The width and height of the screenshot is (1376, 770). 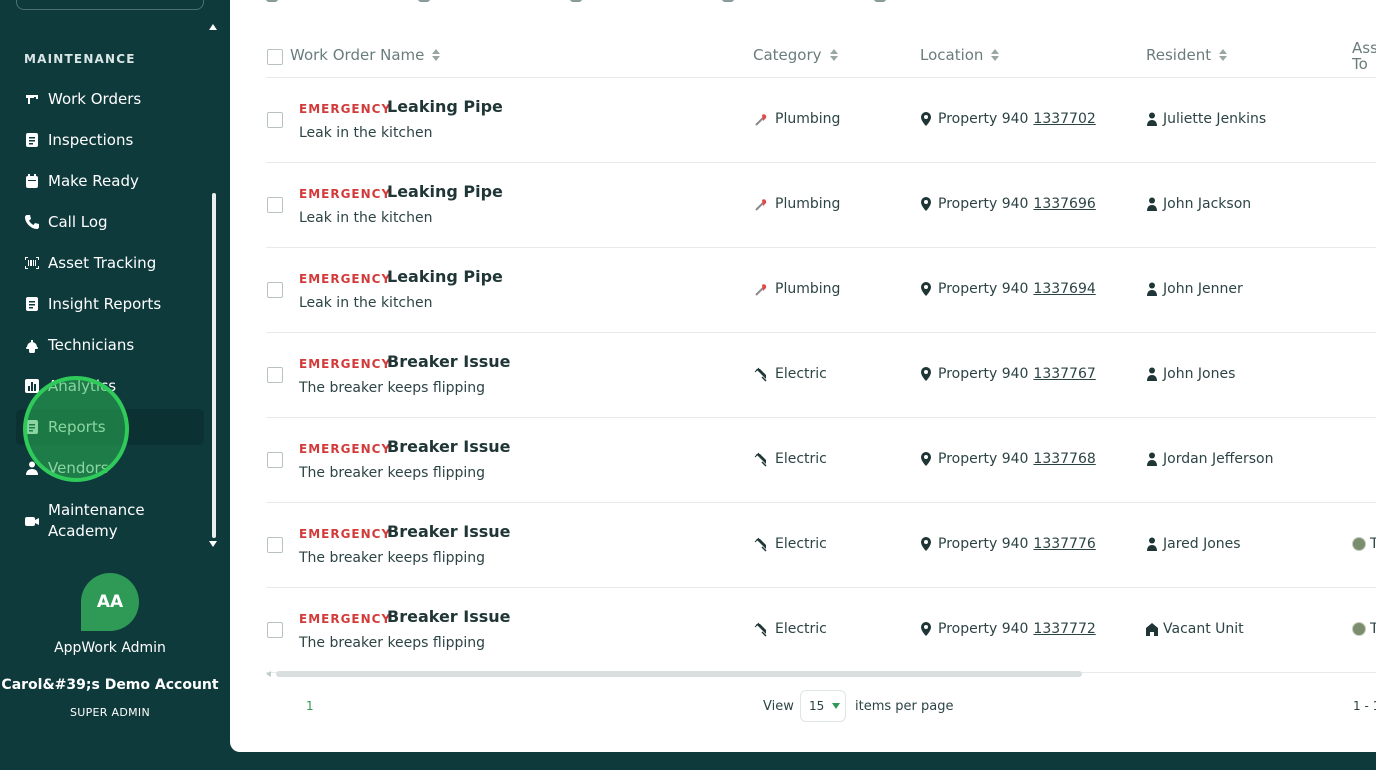 What do you see at coordinates (1064, 544) in the screenshot?
I see `unit-link: 1337776` at bounding box center [1064, 544].